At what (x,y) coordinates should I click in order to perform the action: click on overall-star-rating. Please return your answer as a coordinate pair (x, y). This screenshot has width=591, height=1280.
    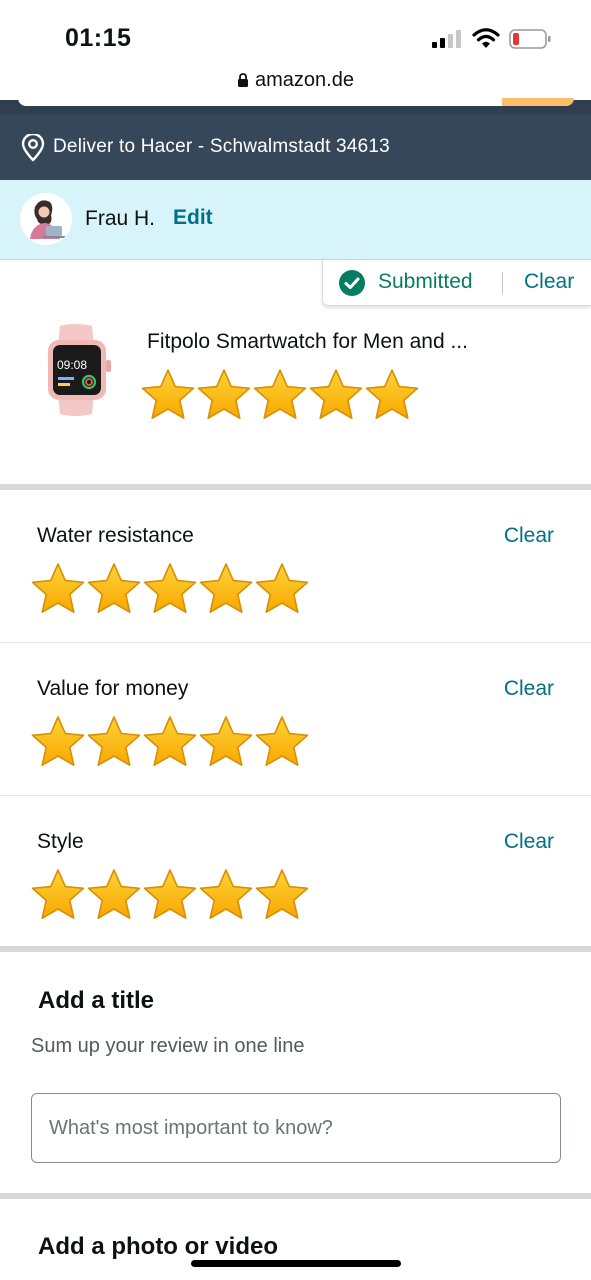
    Looking at the image, I should click on (280, 395).